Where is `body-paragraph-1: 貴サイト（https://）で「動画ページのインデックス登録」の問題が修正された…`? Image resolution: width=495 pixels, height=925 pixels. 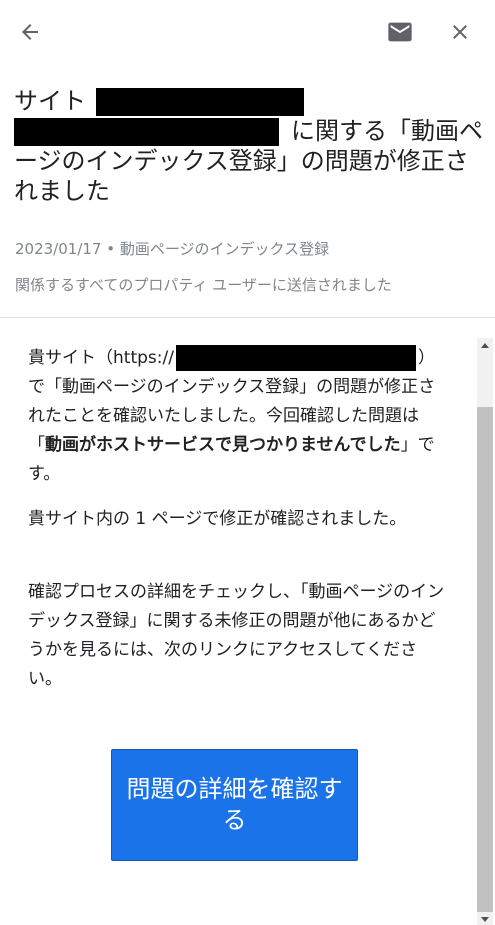
body-paragraph-1: 貴サイト（https://）で「動画ページのインデックス登録」の問題が修正された… is located at coordinates (238, 416).